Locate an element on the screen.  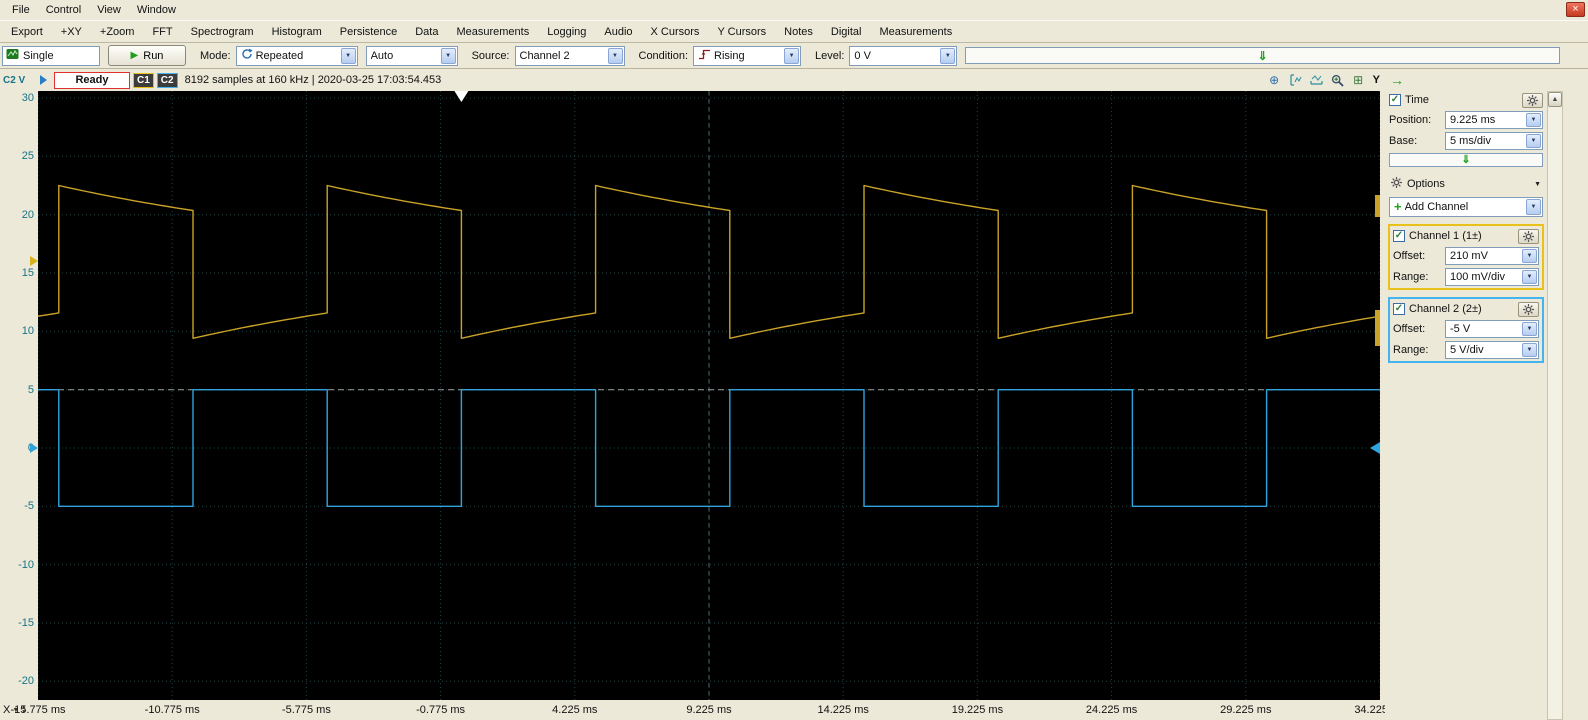
level-select: 0 V ▼ is located at coordinates (903, 55).